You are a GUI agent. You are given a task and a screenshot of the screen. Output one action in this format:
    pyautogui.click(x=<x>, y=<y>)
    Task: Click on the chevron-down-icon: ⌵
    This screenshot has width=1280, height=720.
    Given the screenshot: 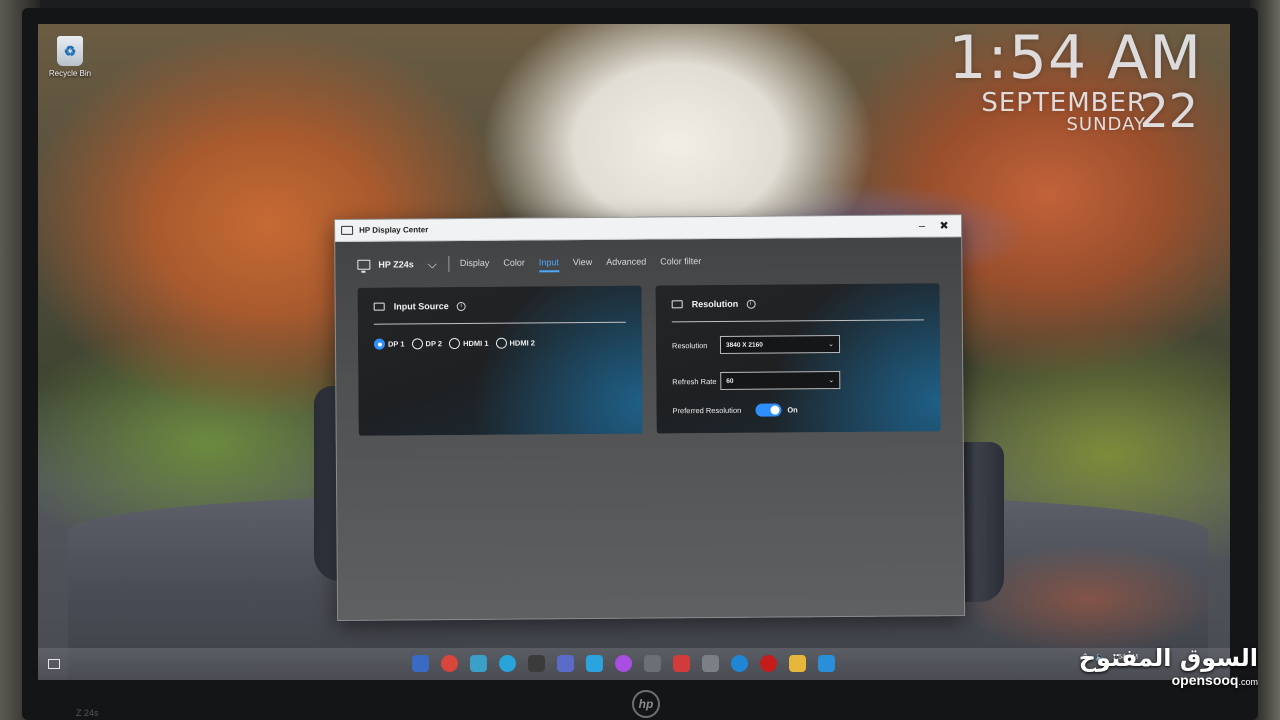 What is the action you would take?
    pyautogui.click(x=432, y=263)
    